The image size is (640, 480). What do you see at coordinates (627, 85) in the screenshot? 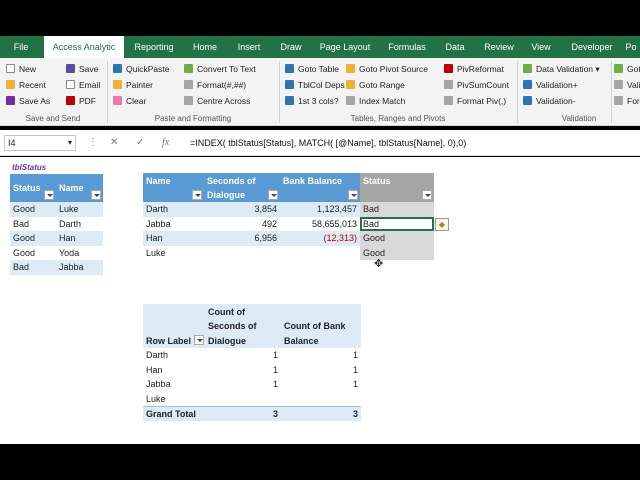
I see `valid-button-partial: Valid` at bounding box center [627, 85].